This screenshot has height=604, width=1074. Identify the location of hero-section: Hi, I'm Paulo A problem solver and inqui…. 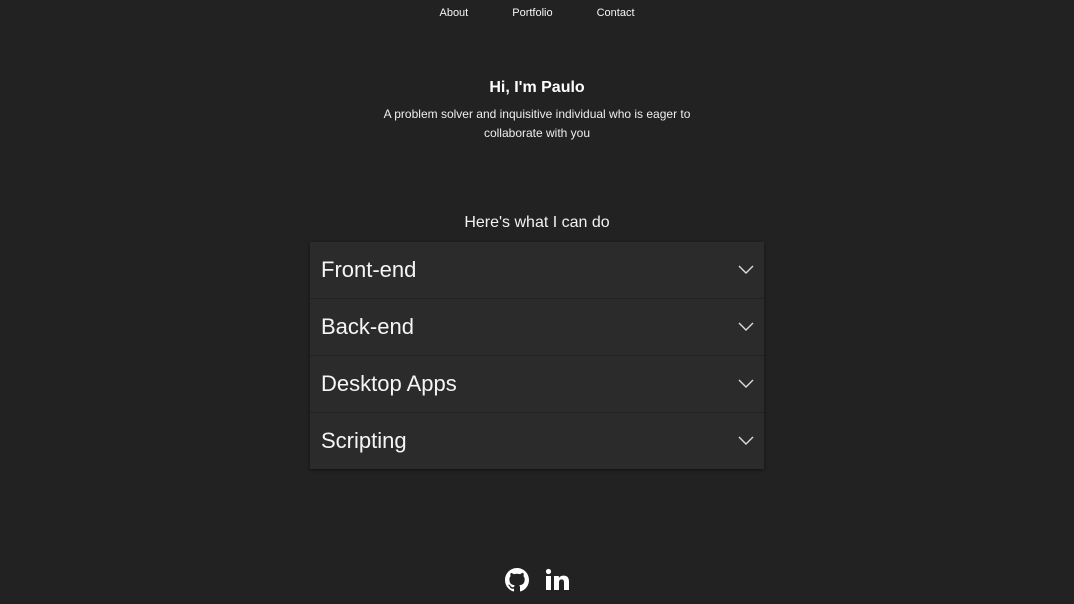
(537, 110).